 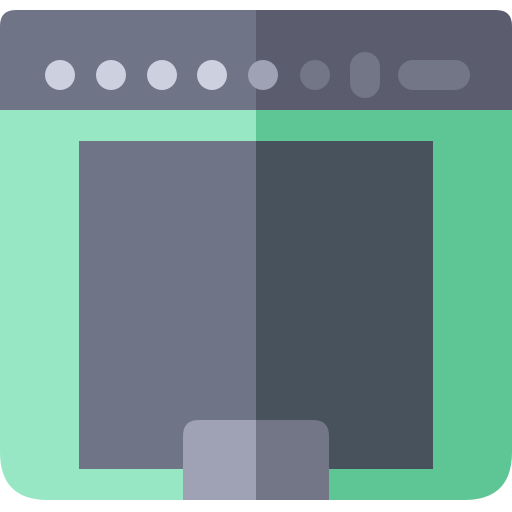 I want to click on knob-2-icon, so click(x=111, y=75).